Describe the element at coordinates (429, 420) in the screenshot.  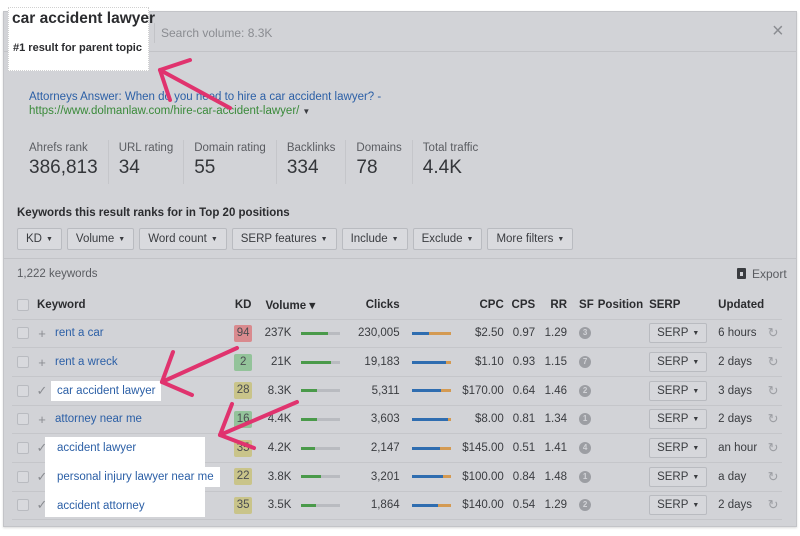
I see `cell-clicks-bar` at that location.